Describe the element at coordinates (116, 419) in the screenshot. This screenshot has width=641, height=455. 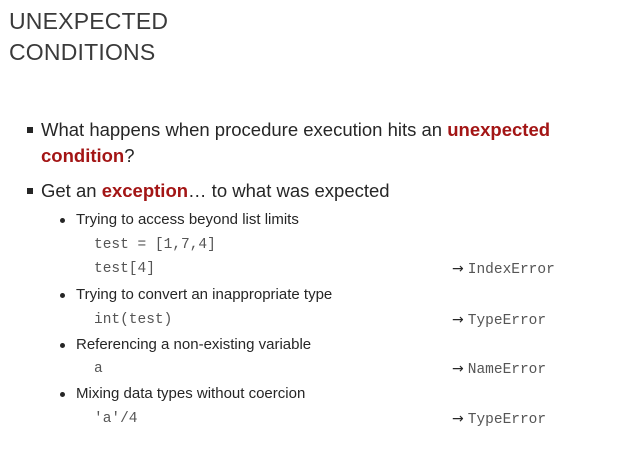
I see `code-line: 'a'/4` at that location.